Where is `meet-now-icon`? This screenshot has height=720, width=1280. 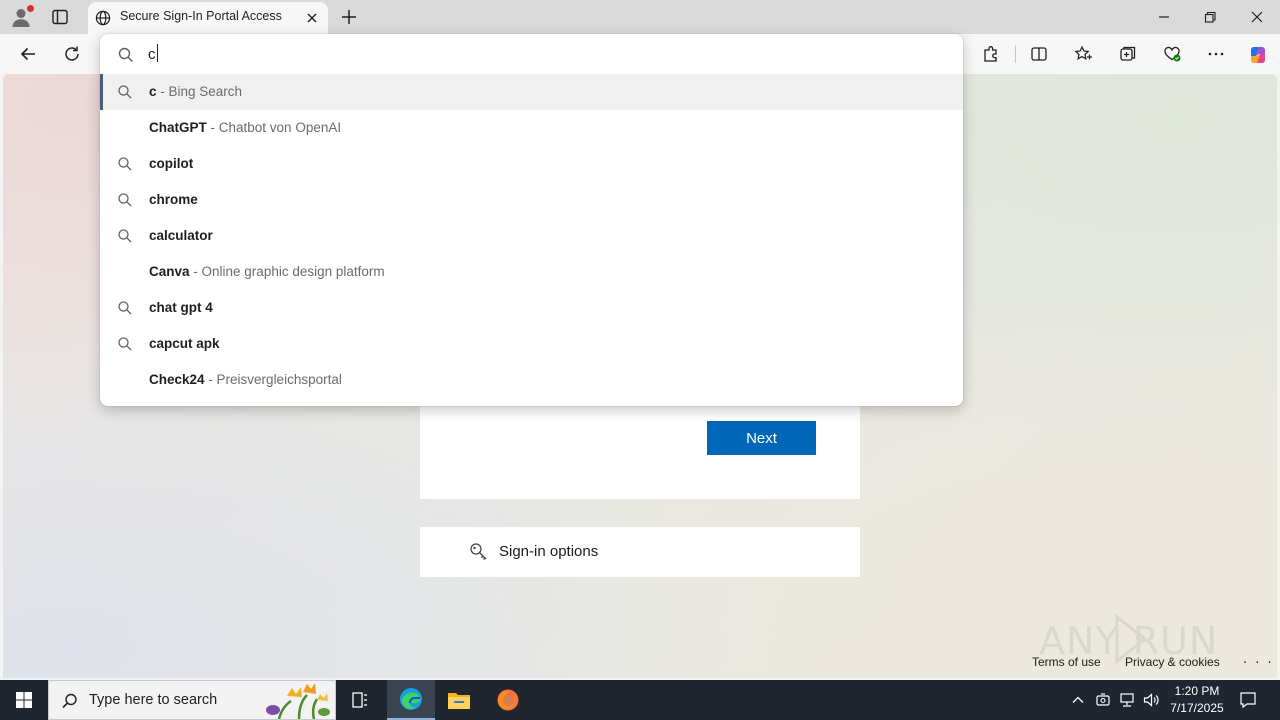 meet-now-icon is located at coordinates (1103, 700).